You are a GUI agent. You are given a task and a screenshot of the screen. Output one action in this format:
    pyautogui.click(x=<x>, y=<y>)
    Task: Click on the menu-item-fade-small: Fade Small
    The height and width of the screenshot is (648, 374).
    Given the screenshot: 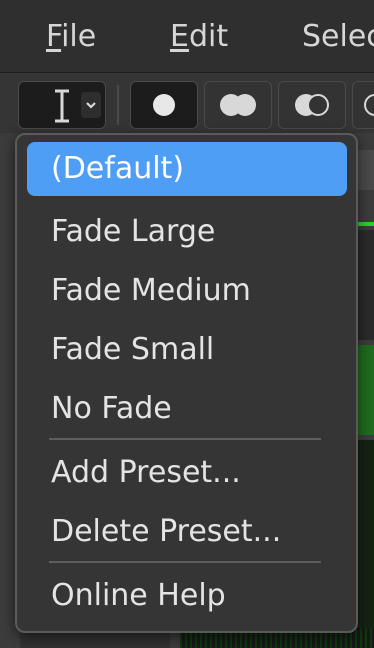 What is the action you would take?
    pyautogui.click(x=187, y=350)
    